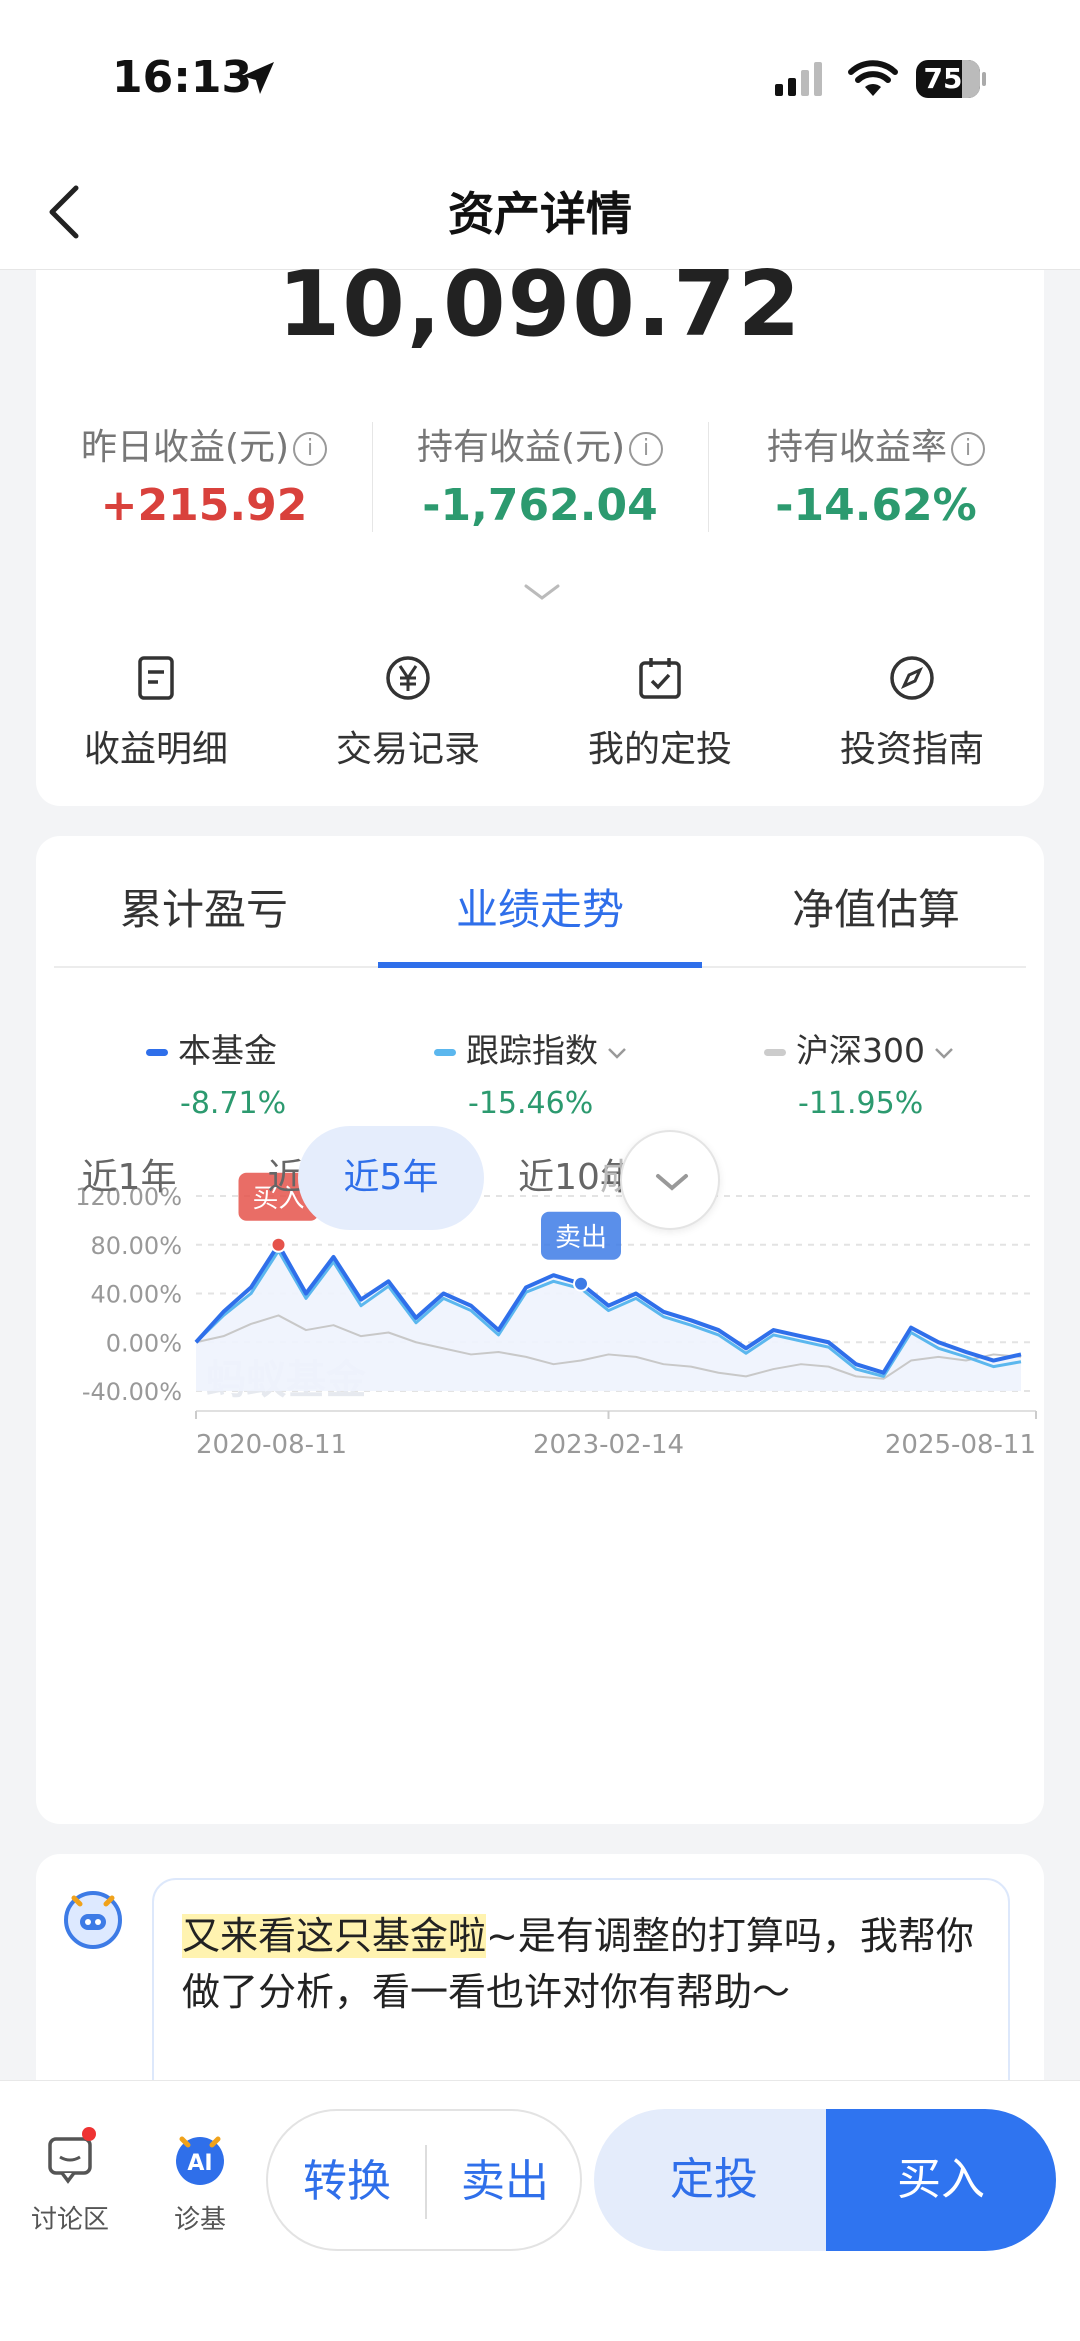  I want to click on holding-income: 持有收益(元) i -1,762.04, so click(540, 474).